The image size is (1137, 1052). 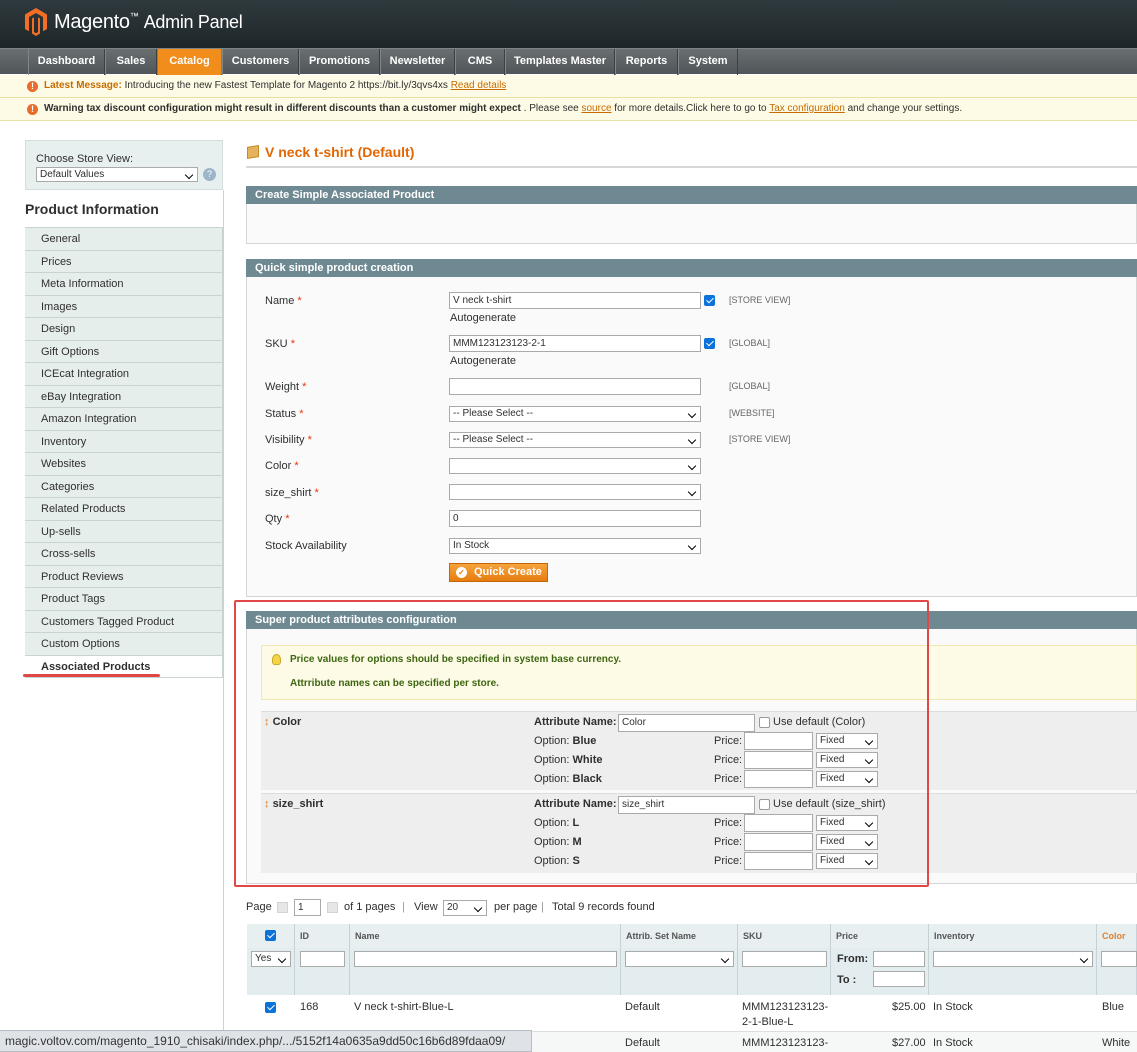 I want to click on col-price: Price, so click(x=880, y=936).